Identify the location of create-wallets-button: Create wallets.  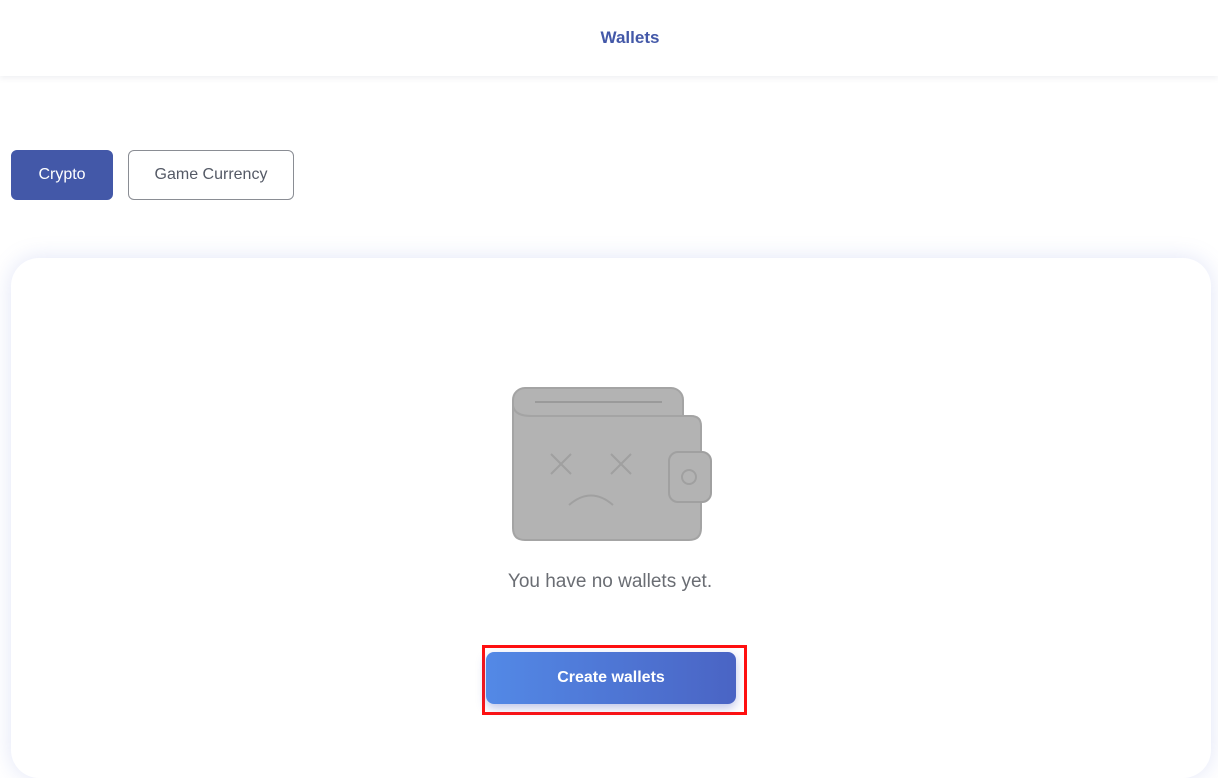
(611, 678).